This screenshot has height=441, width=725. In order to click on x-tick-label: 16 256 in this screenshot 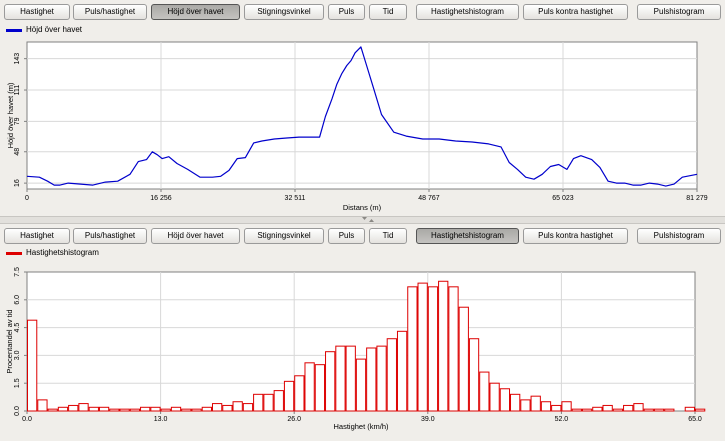, I will do `click(161, 198)`.